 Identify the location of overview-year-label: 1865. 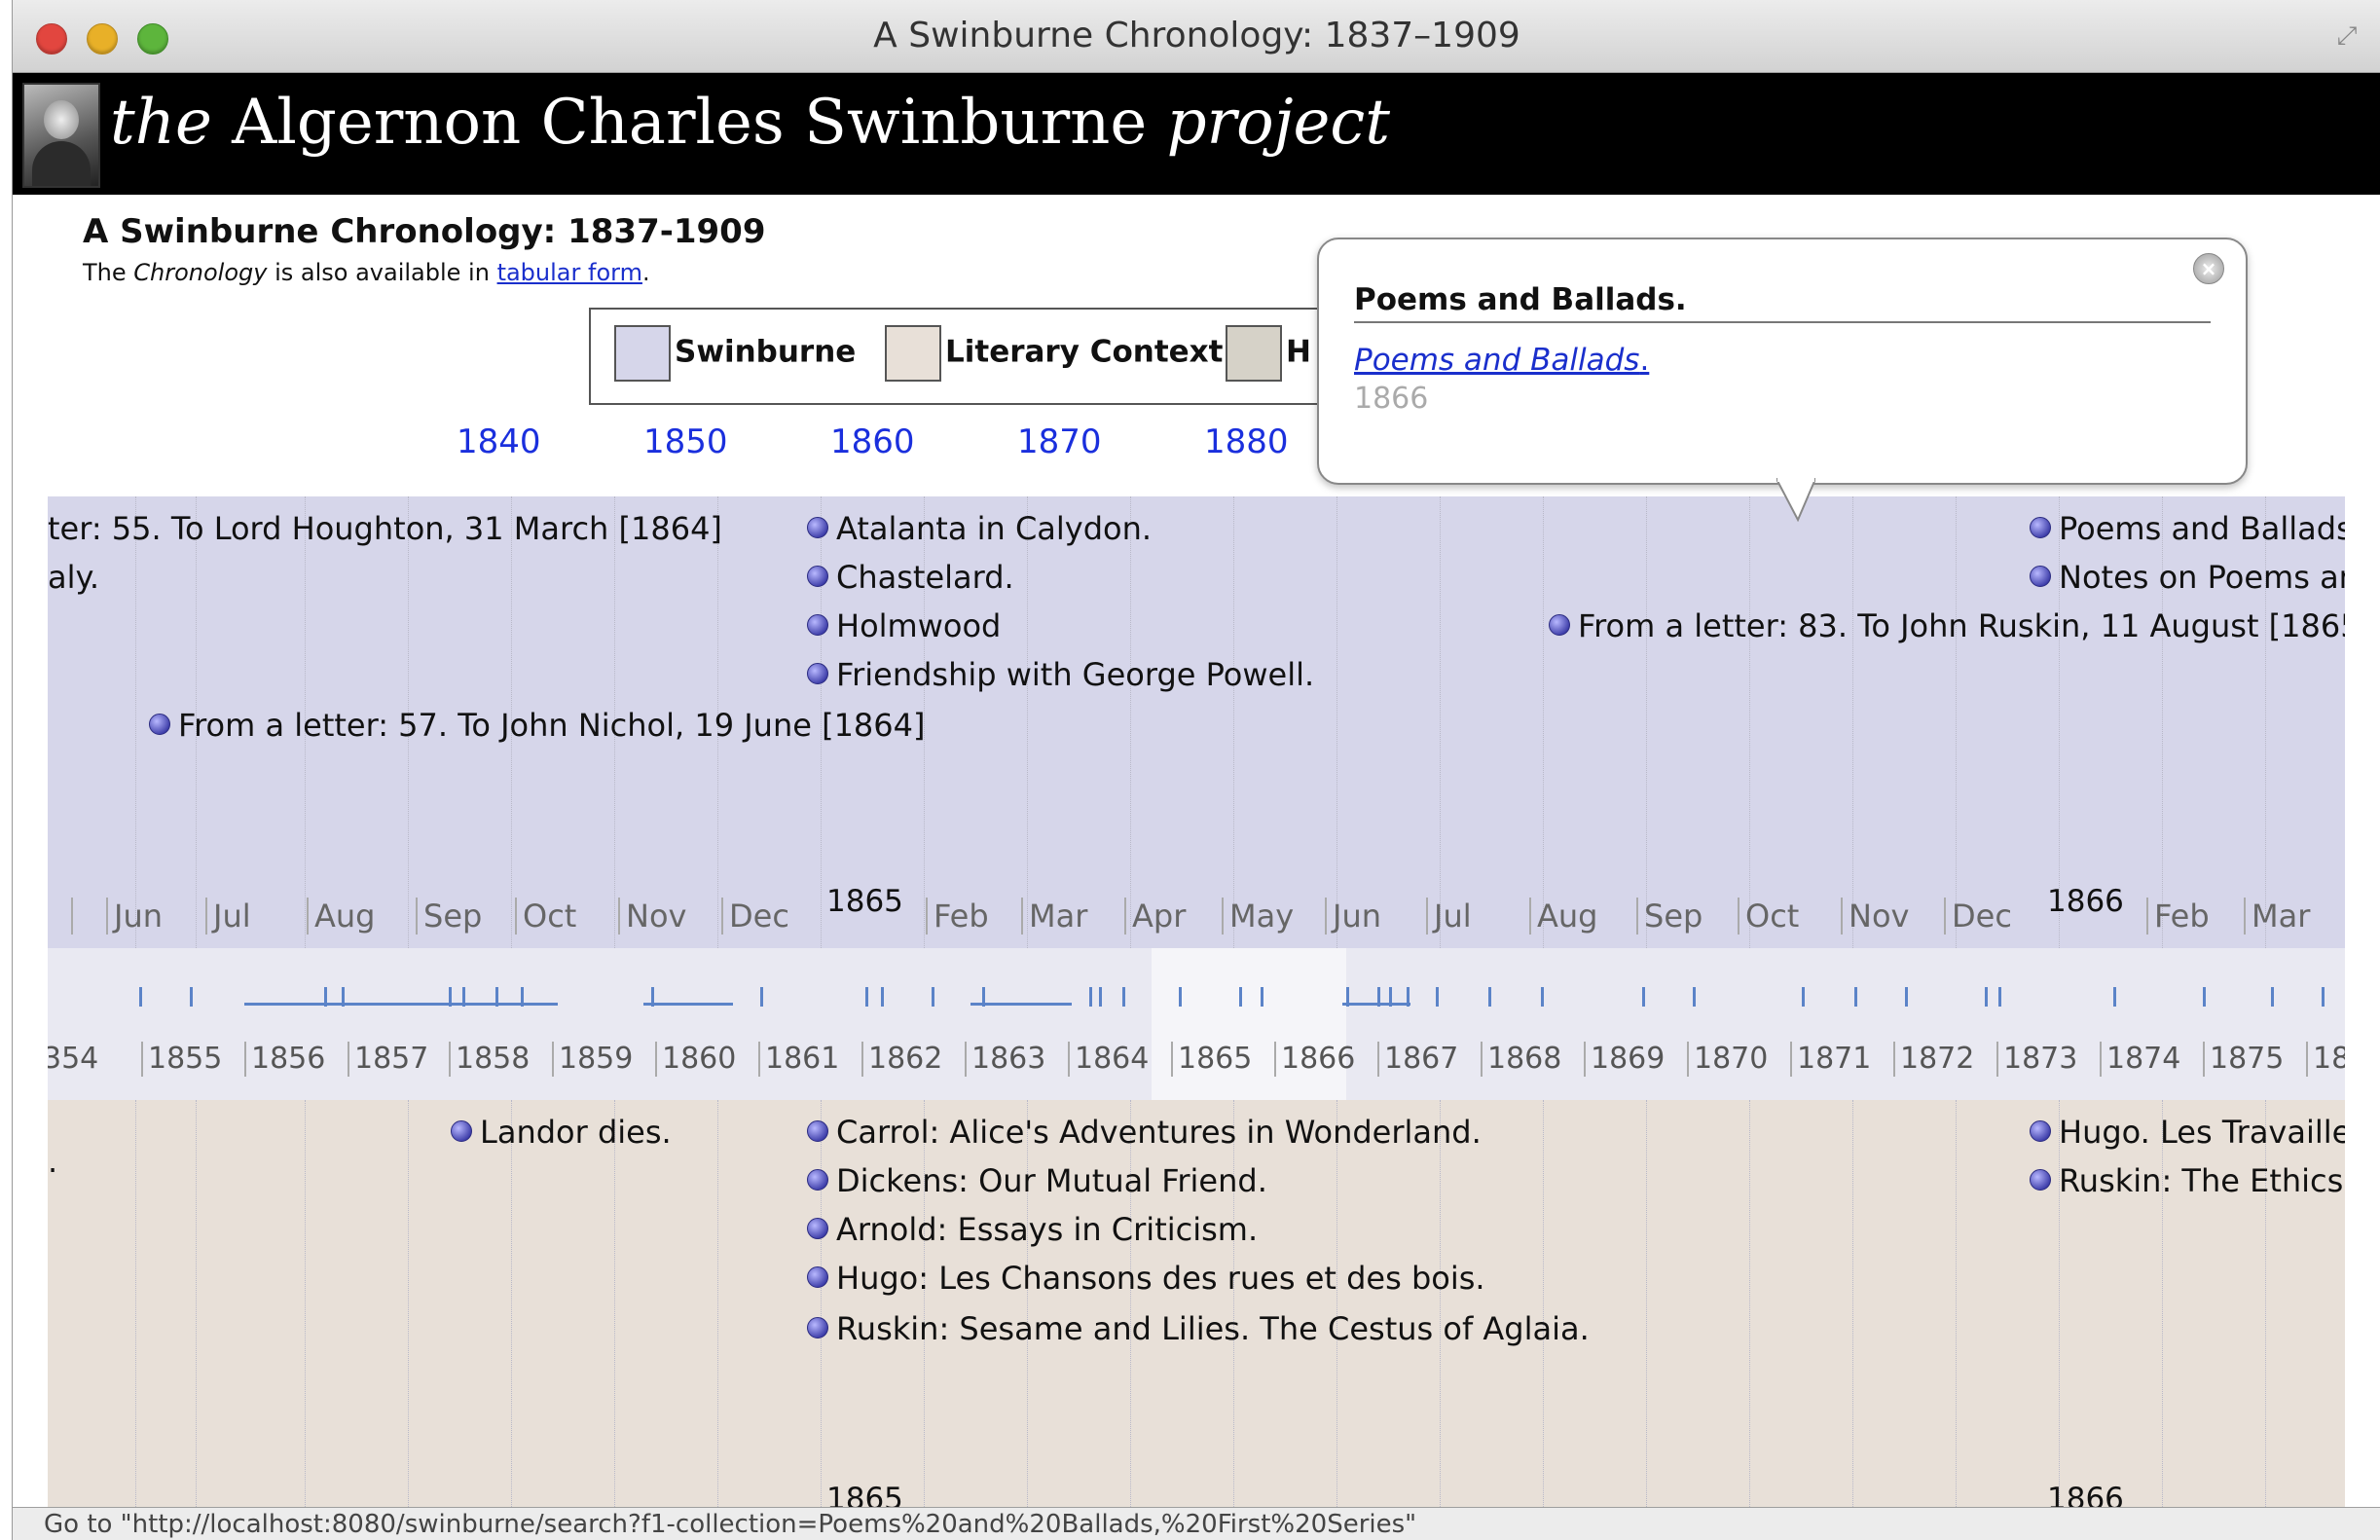
(1211, 1059).